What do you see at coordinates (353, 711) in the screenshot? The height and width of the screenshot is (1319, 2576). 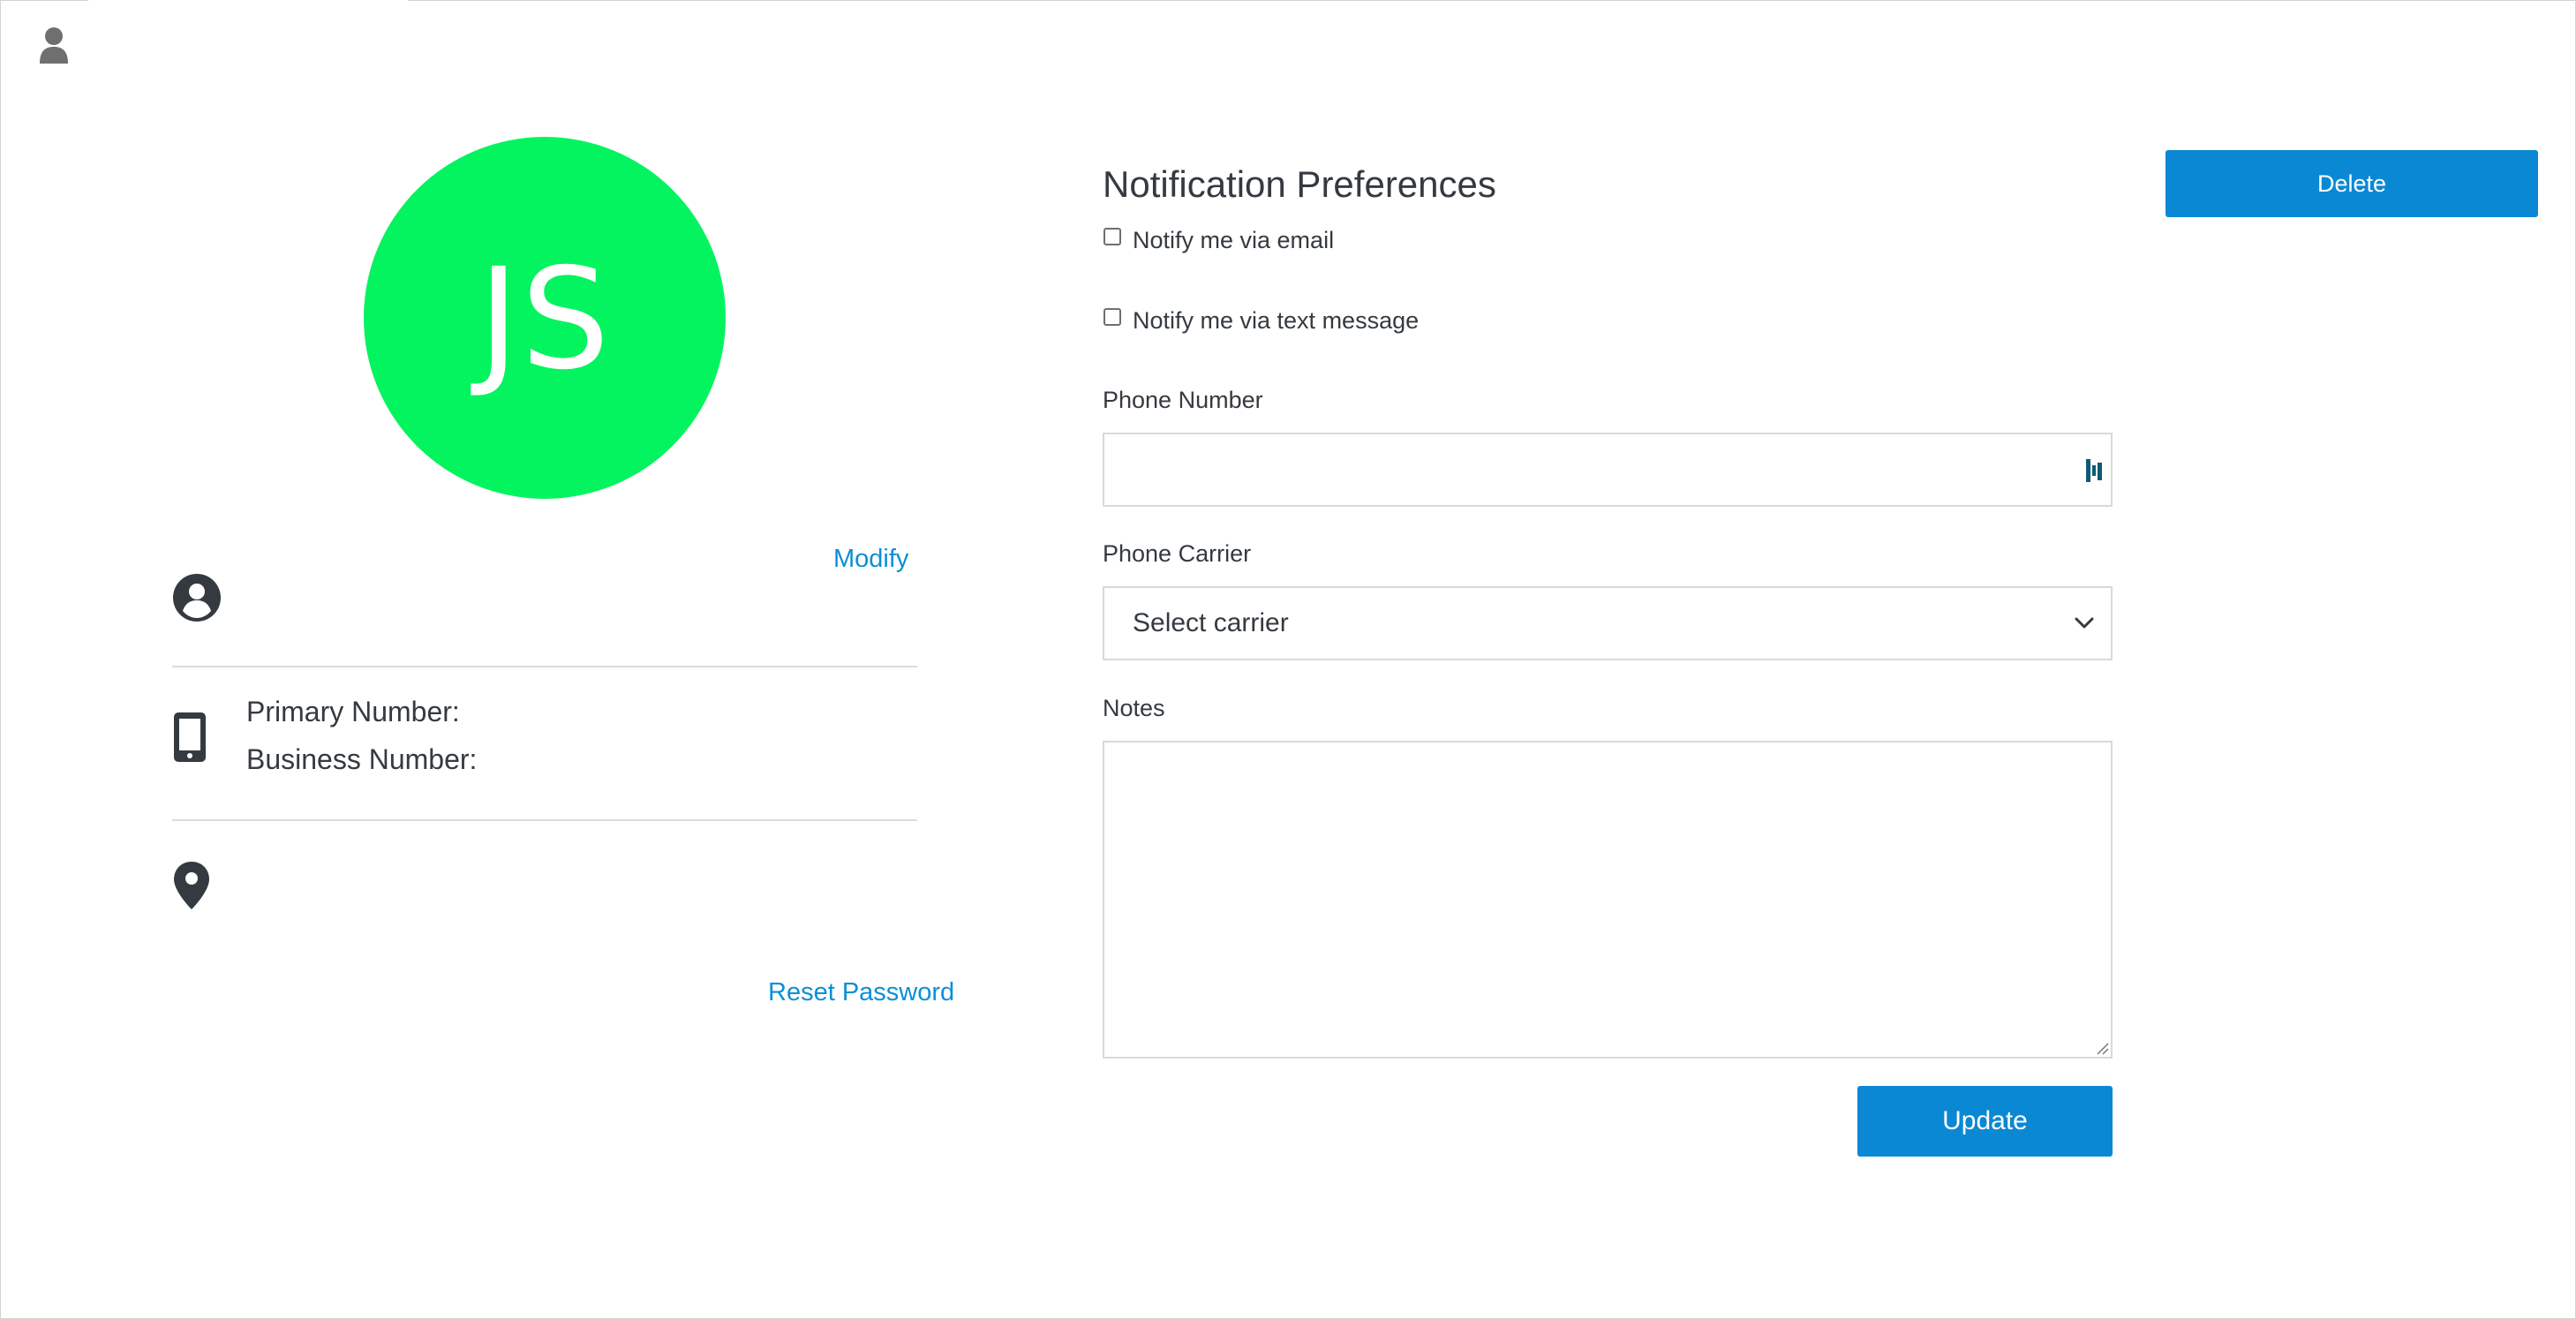 I see `primary-number-label: Primary Number:` at bounding box center [353, 711].